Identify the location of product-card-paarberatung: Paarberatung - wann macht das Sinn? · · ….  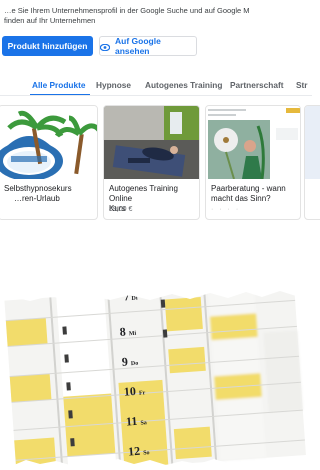
(253, 162).